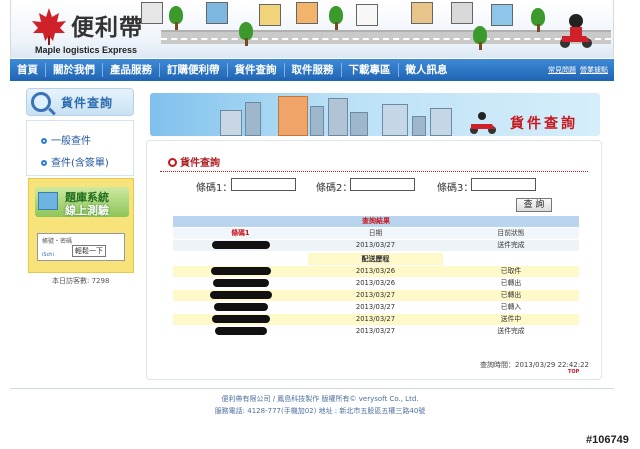 The height and width of the screenshot is (449, 640). I want to click on nav-item-about: 關於我們, so click(74, 70).